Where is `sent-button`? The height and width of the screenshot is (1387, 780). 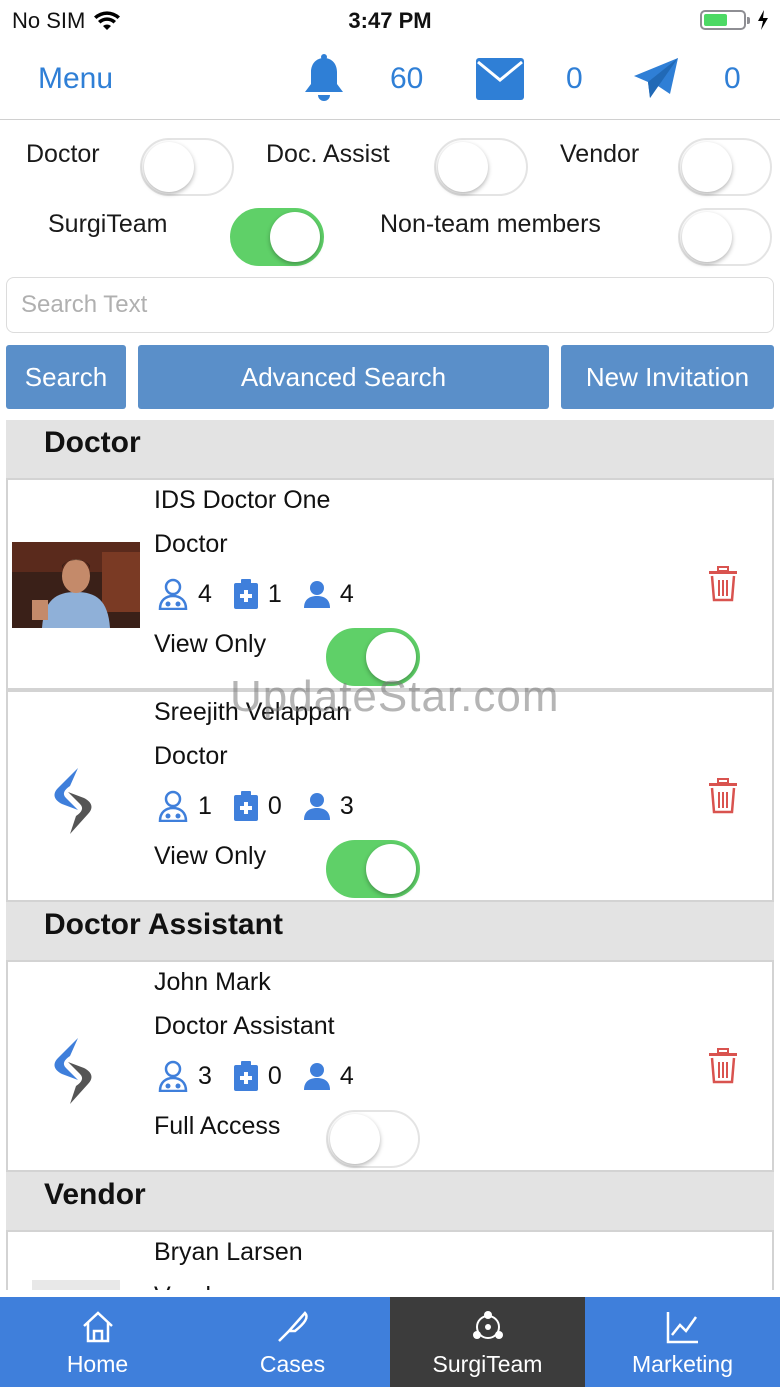
sent-button is located at coordinates (656, 79).